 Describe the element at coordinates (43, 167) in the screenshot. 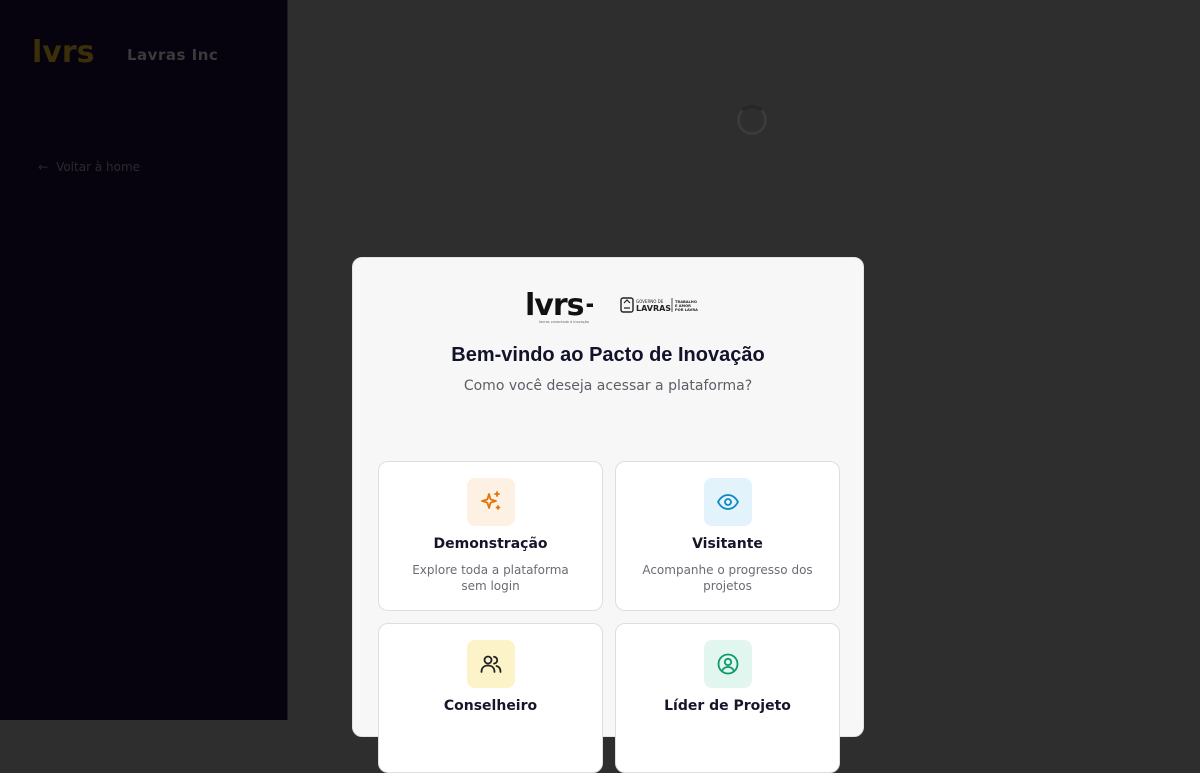

I see `arrow-left-icon: ←` at that location.